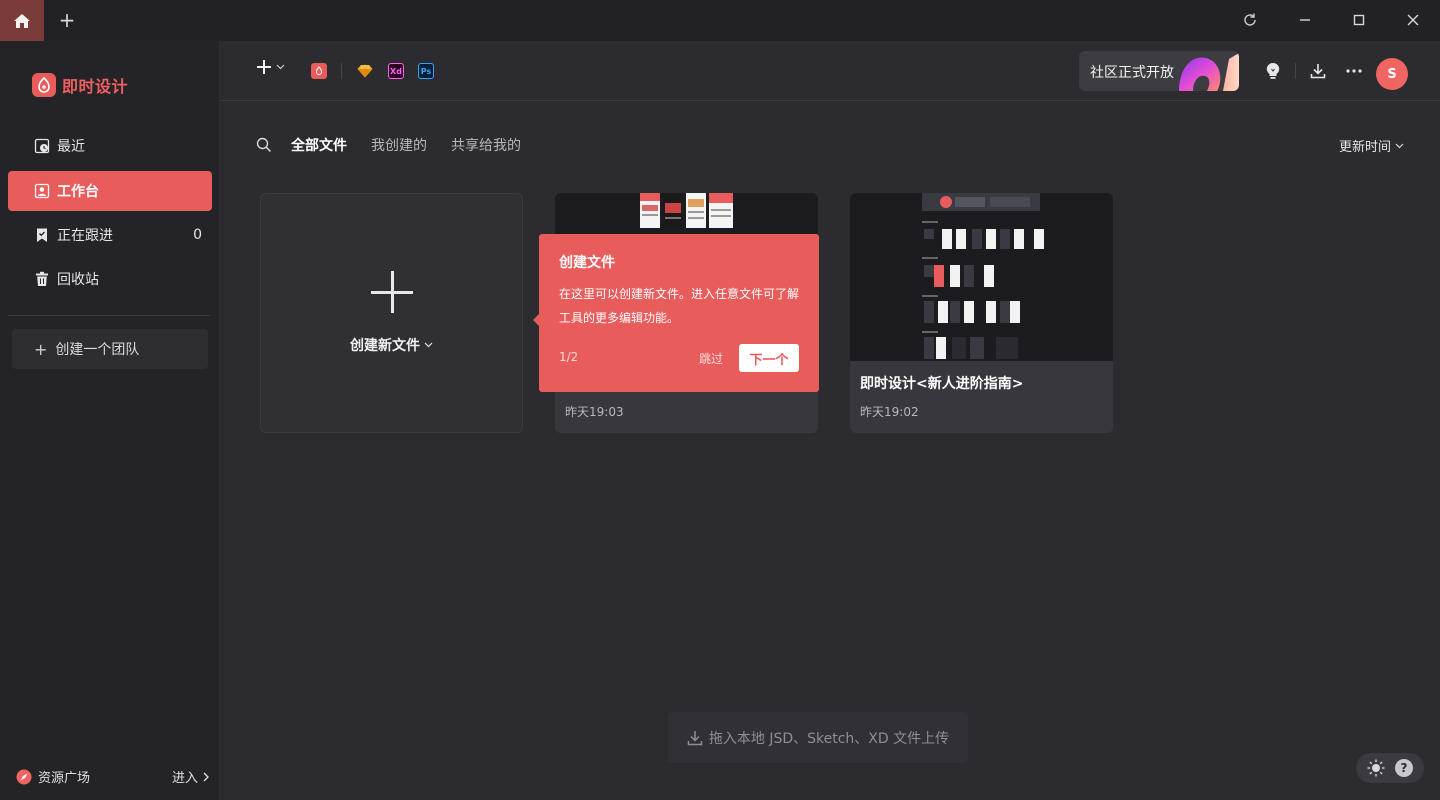 The height and width of the screenshot is (800, 1440). What do you see at coordinates (110, 191) in the screenshot?
I see `sidebar-item-workspace: 工作台` at bounding box center [110, 191].